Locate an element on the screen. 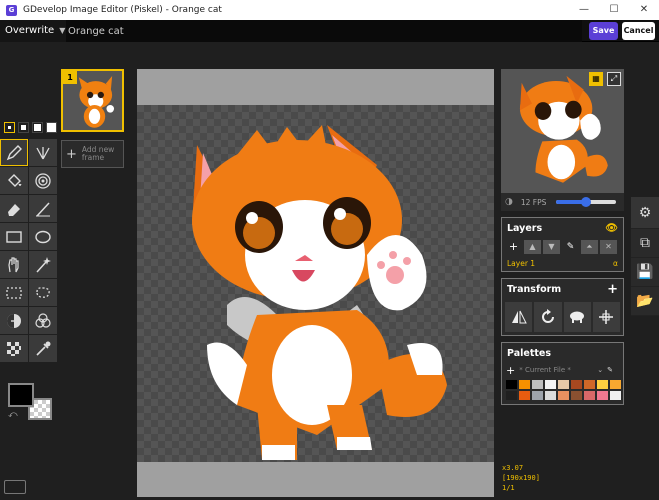 The height and width of the screenshot is (500, 659). transform-title: Transform is located at coordinates (534, 289).